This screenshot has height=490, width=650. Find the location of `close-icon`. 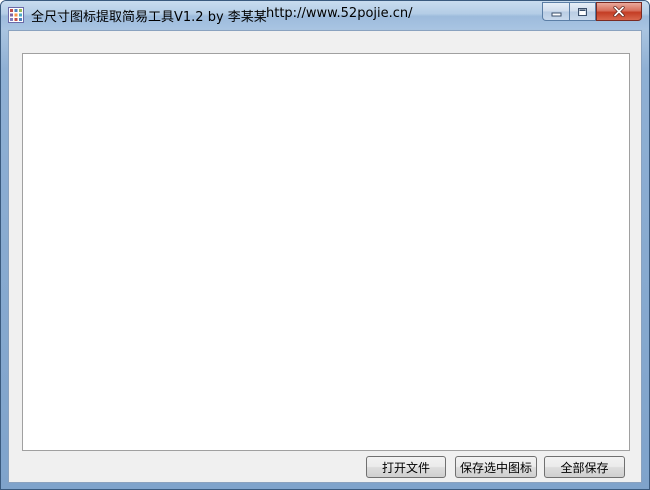

close-icon is located at coordinates (619, 11).